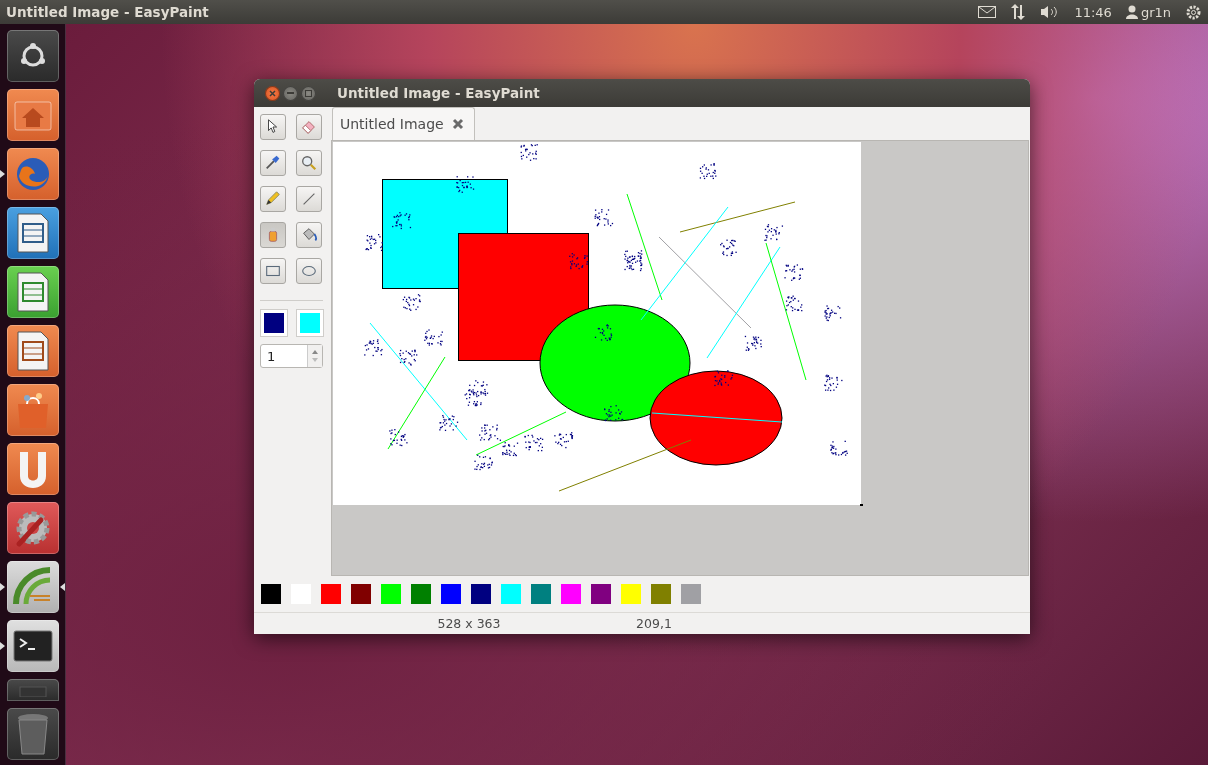 The image size is (1208, 765). I want to click on line-tool, so click(309, 199).